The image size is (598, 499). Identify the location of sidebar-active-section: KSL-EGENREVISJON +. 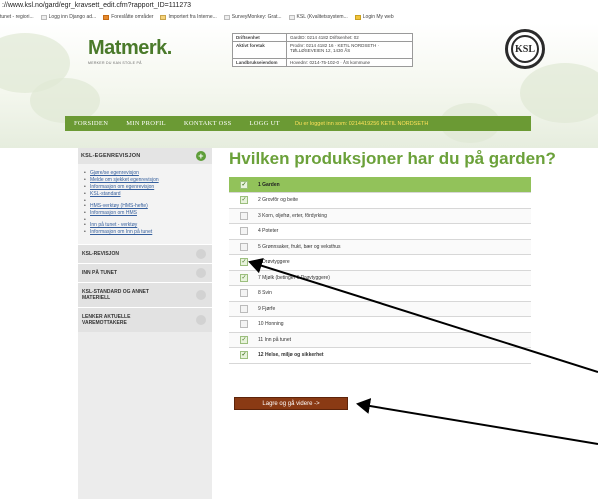
(145, 156).